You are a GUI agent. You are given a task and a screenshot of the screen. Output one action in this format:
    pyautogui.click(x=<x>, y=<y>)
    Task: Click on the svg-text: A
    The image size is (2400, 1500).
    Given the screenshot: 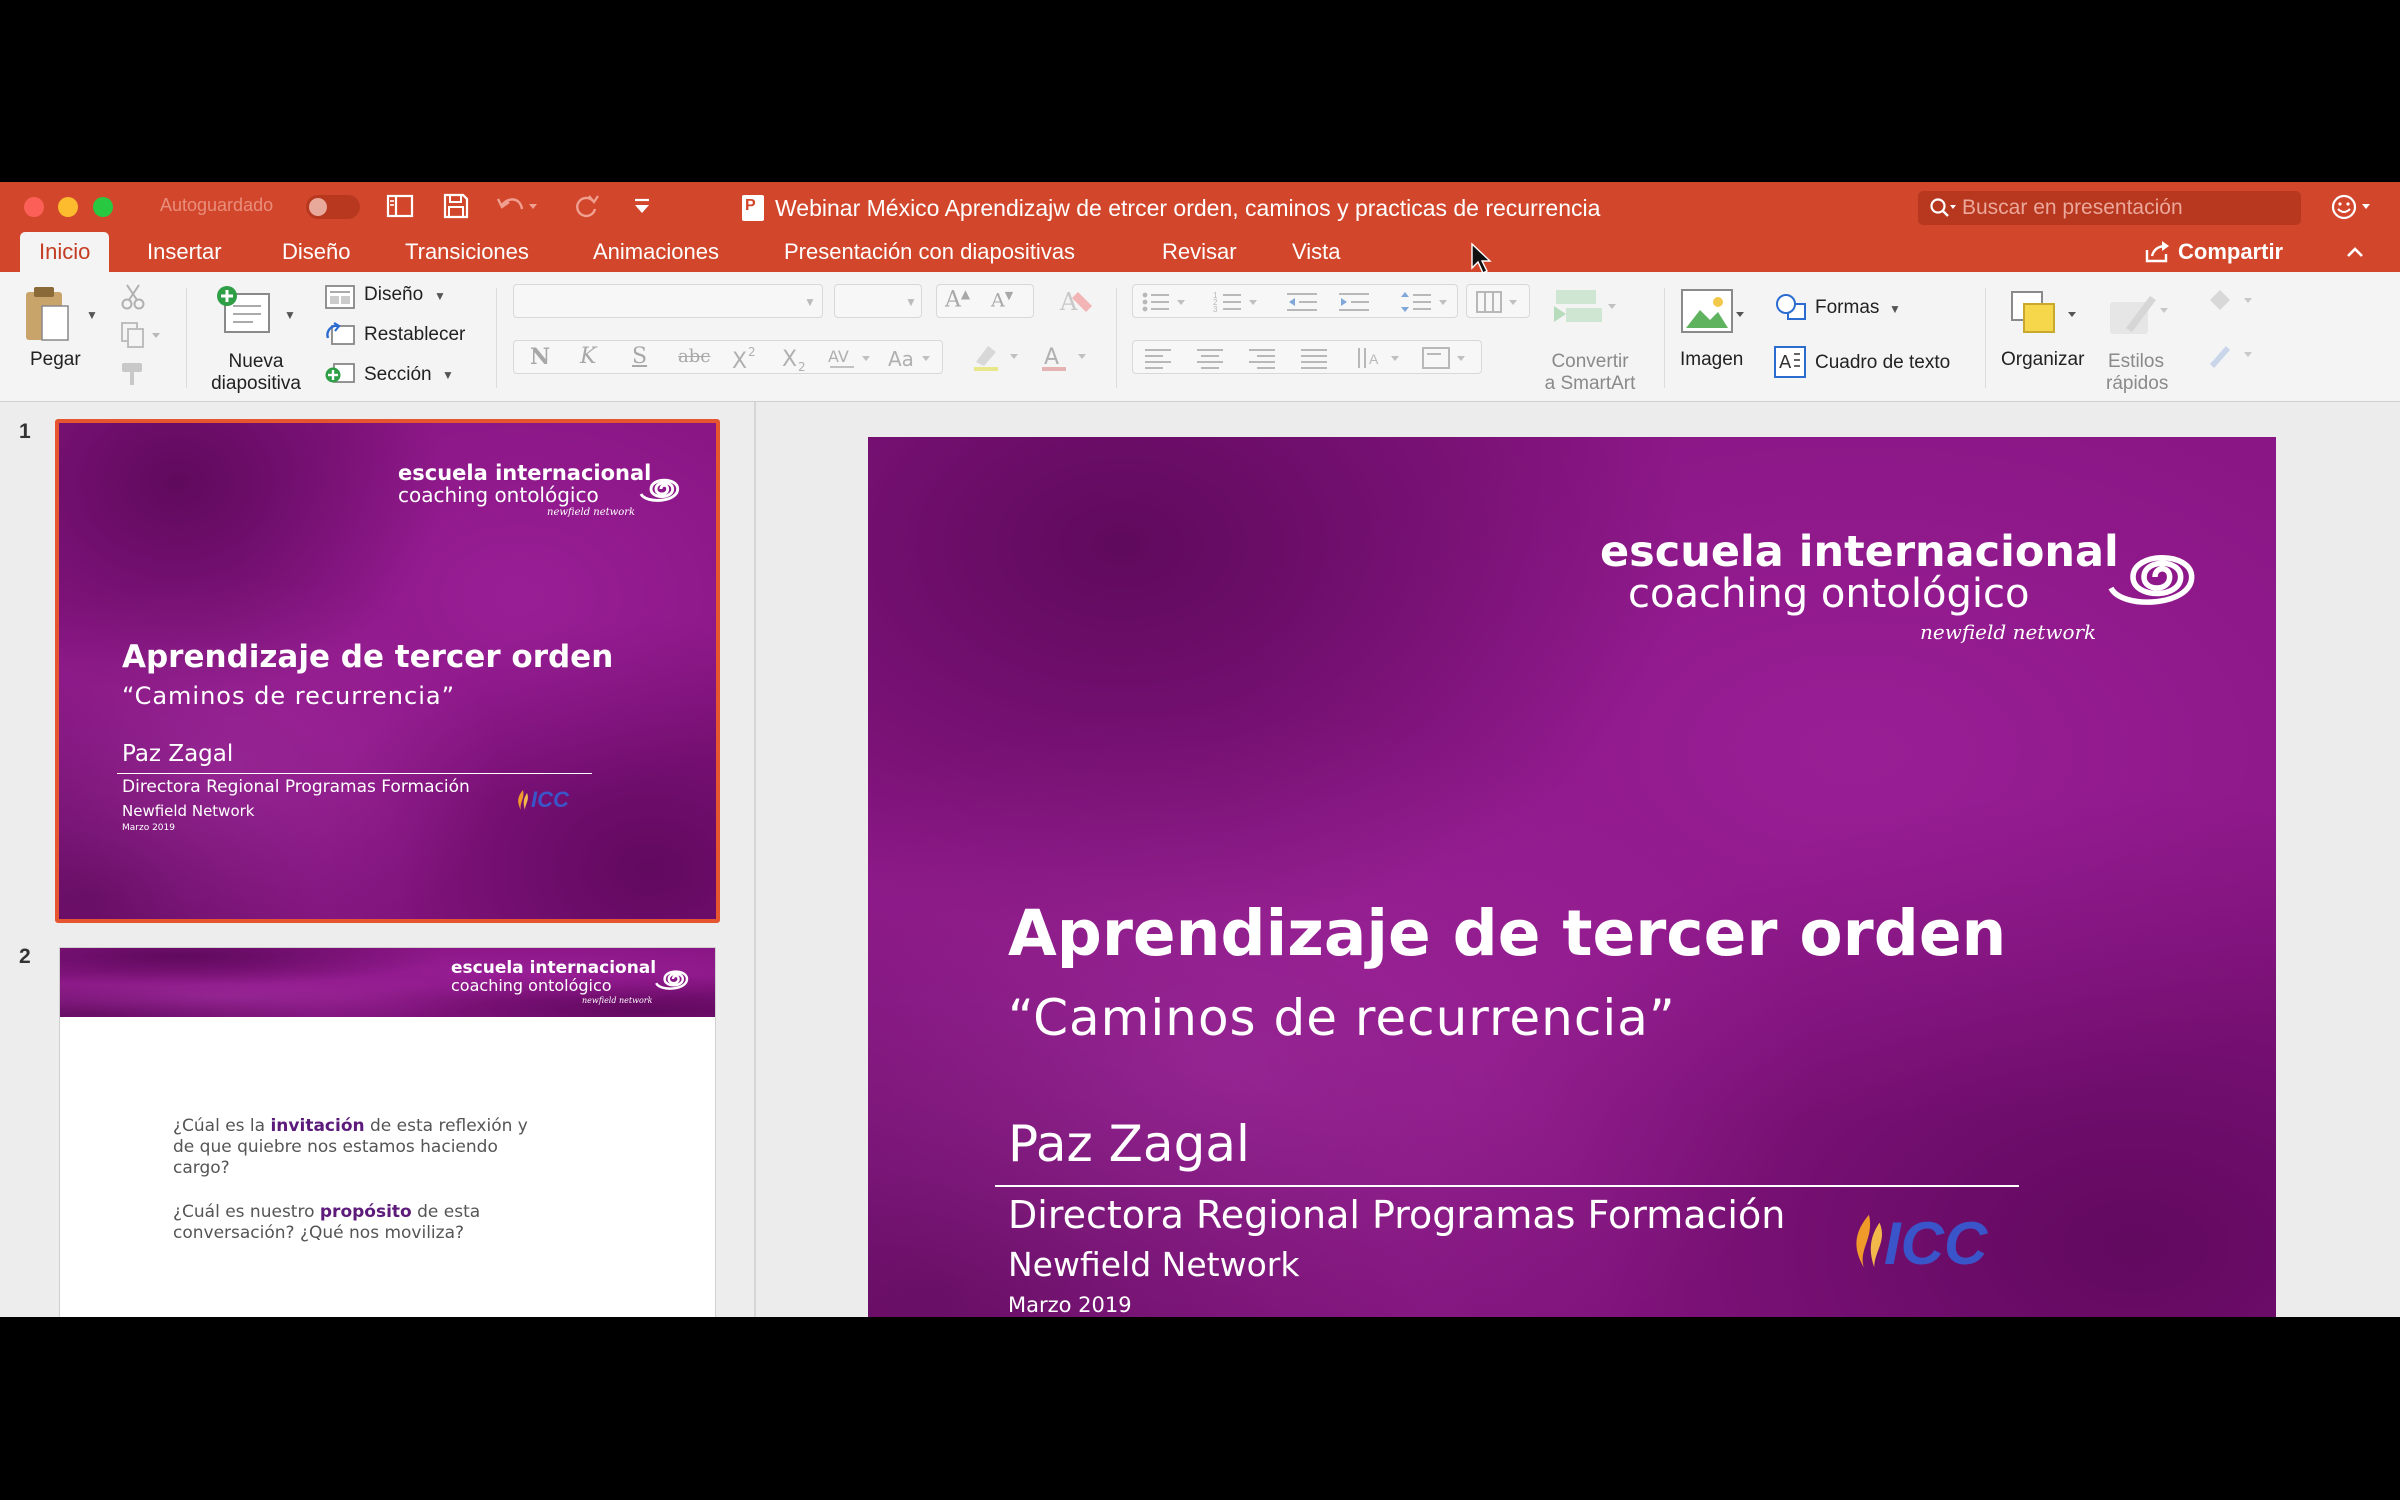 What is the action you would take?
    pyautogui.click(x=1374, y=359)
    